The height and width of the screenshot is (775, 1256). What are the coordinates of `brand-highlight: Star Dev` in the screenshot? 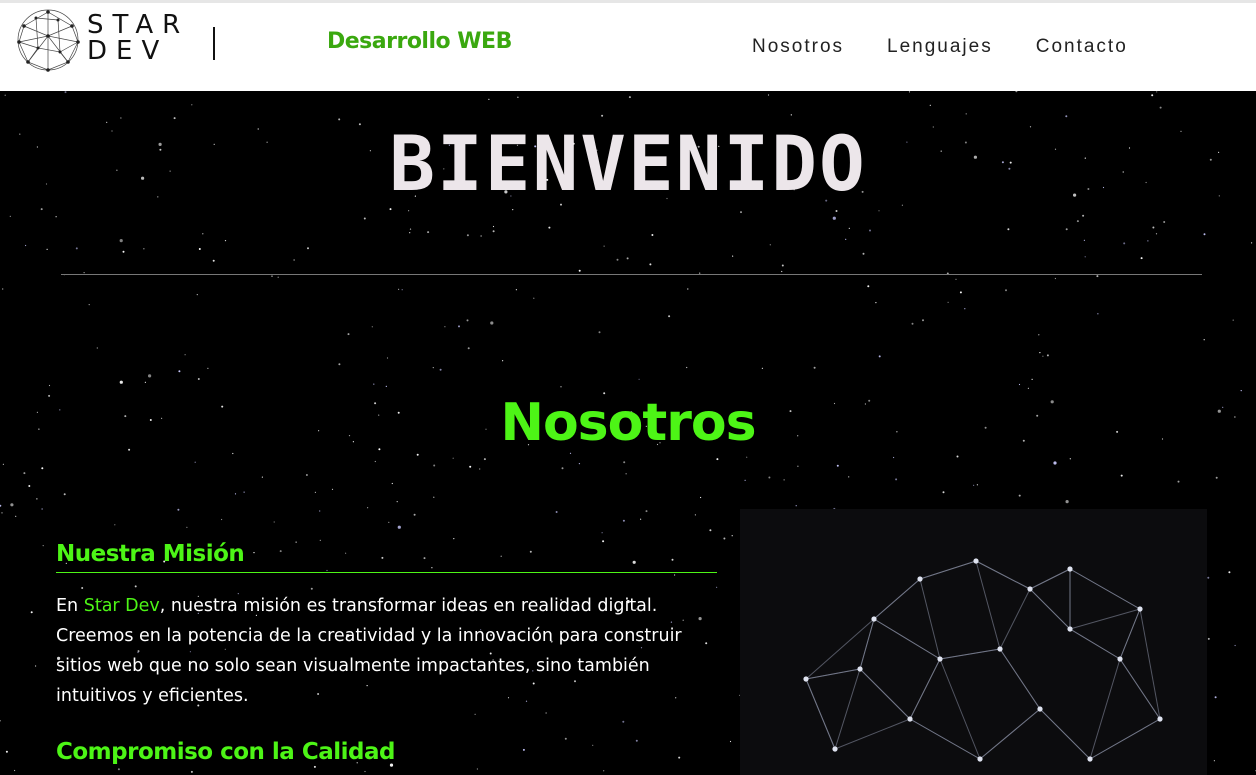 It's located at (121, 606).